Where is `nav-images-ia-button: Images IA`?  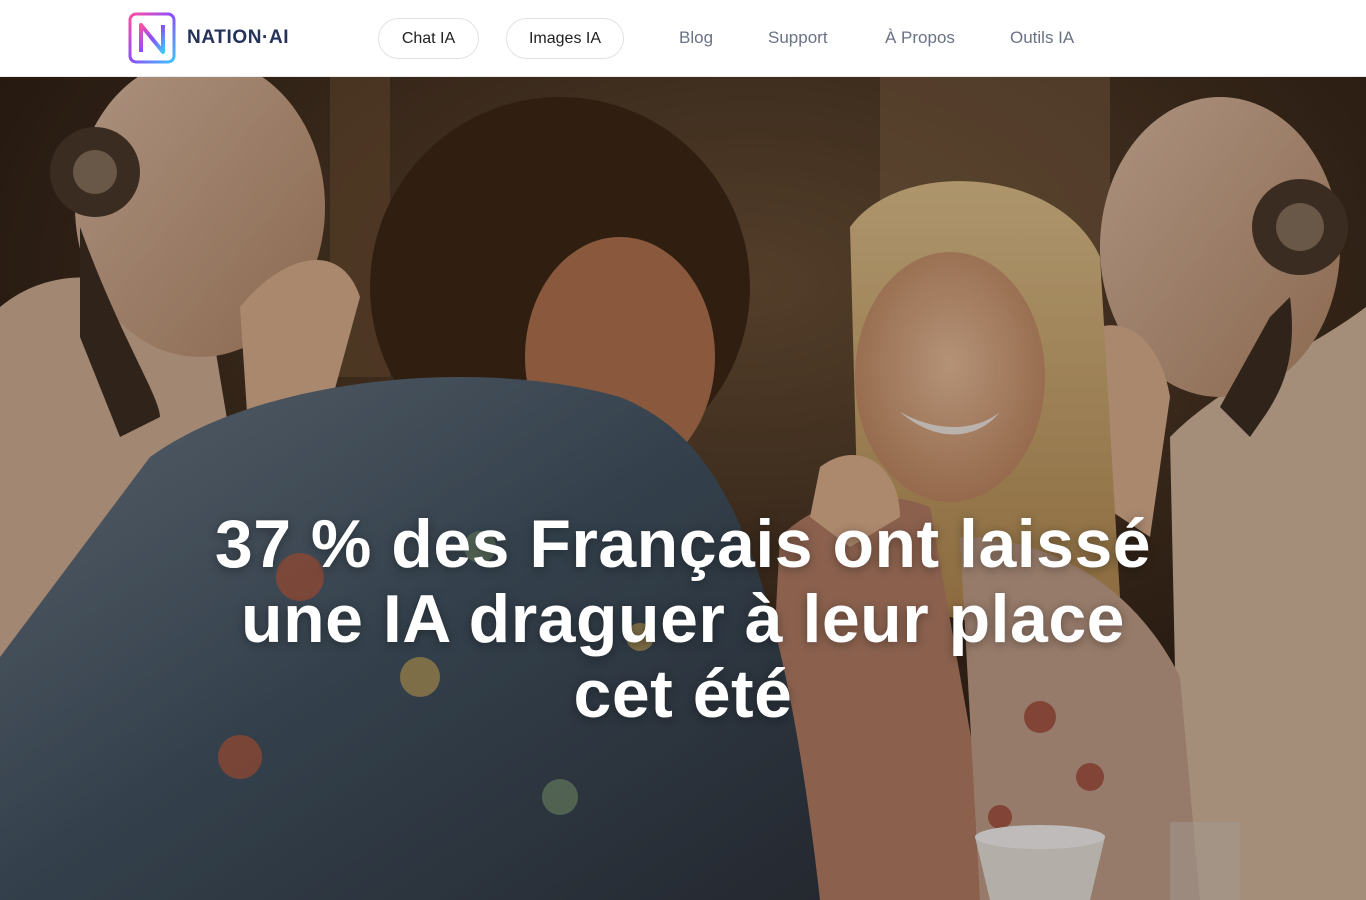 nav-images-ia-button: Images IA is located at coordinates (565, 38).